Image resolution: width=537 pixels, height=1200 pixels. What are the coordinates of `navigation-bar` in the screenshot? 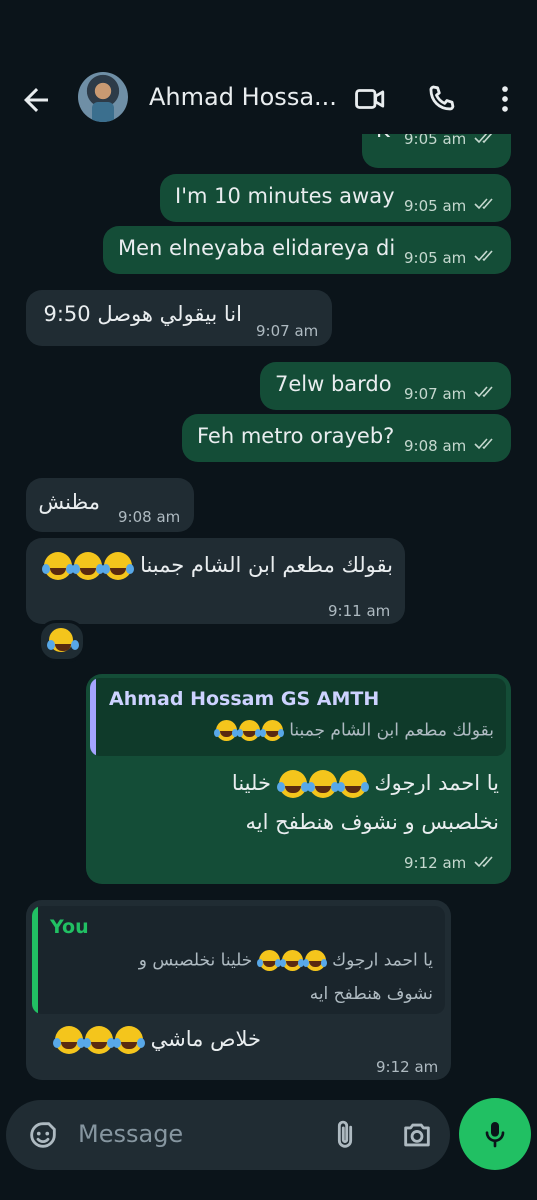 It's located at (268, 1189).